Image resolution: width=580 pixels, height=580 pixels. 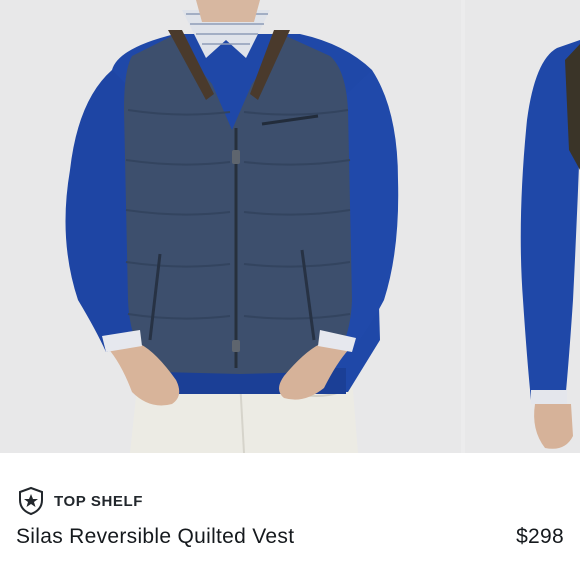 What do you see at coordinates (155, 537) in the screenshot?
I see `product-title: Silas Reversible Quilted Vest` at bounding box center [155, 537].